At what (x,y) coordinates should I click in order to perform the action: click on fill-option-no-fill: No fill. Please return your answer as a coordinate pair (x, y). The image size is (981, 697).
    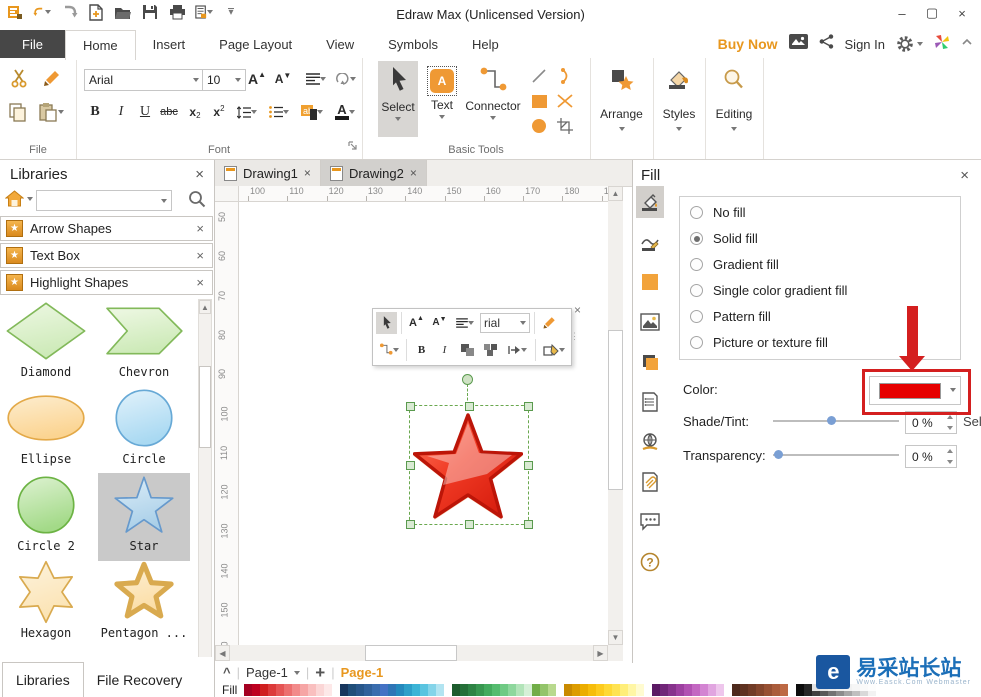
    Looking at the image, I should click on (718, 212).